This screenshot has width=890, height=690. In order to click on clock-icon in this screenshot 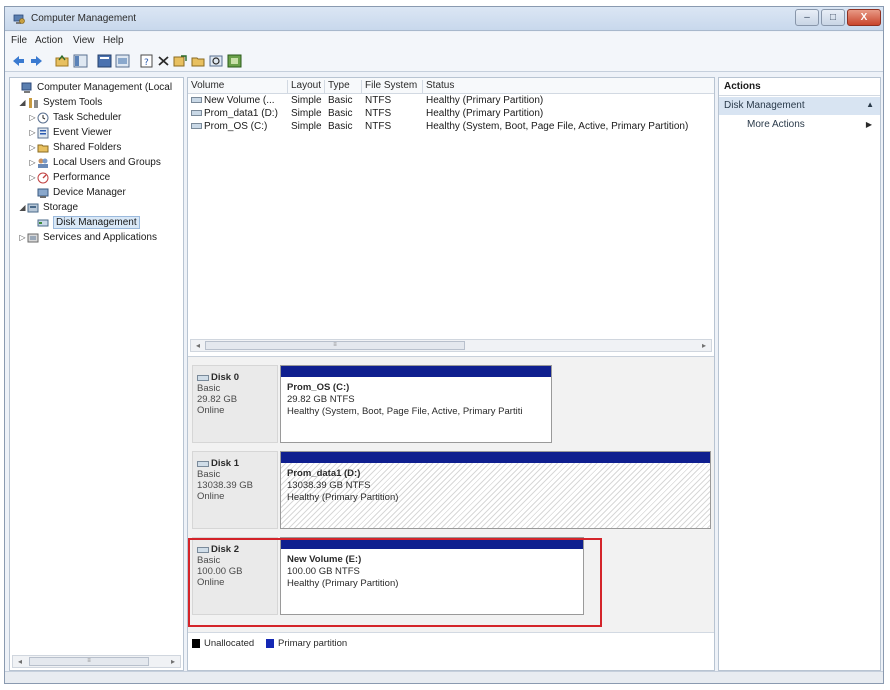, I will do `click(43, 117)`.